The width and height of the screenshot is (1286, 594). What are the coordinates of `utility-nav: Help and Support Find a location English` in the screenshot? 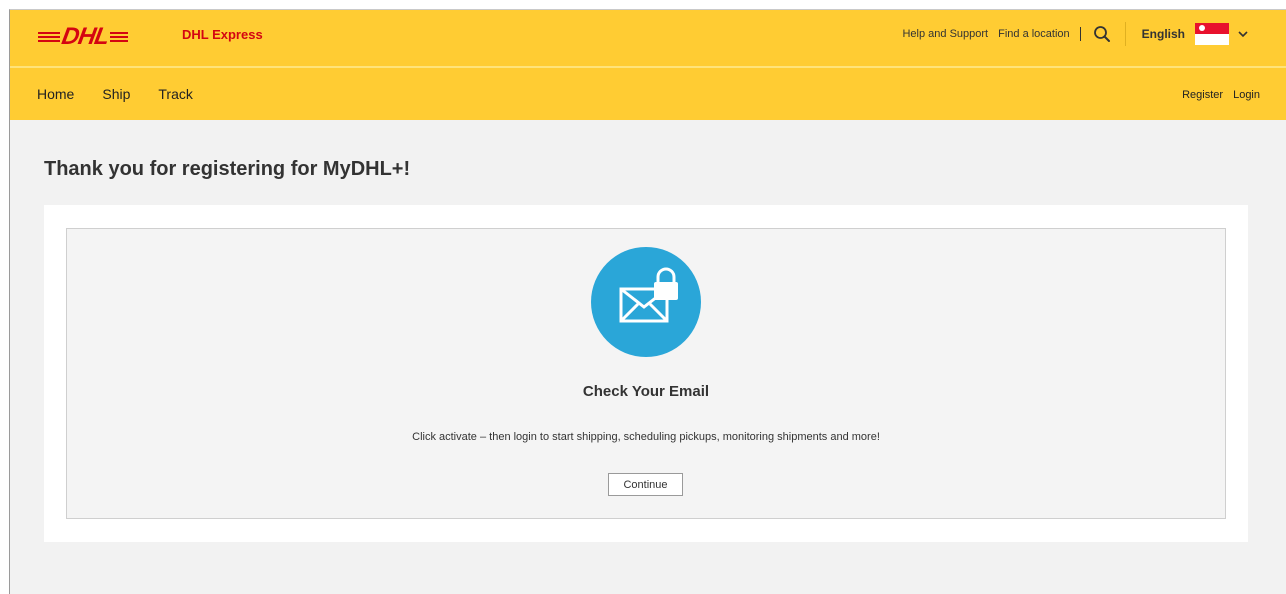 It's located at (1070, 34).